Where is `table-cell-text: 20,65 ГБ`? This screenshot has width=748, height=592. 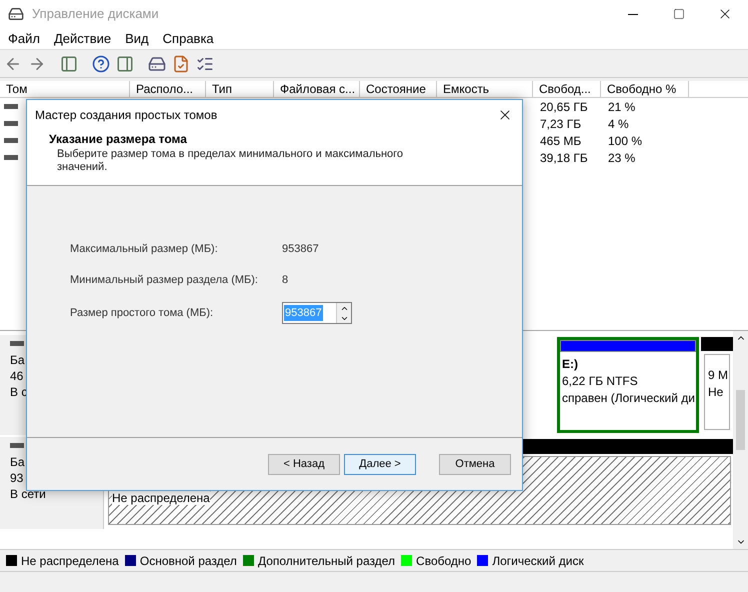 table-cell-text: 20,65 ГБ is located at coordinates (564, 107).